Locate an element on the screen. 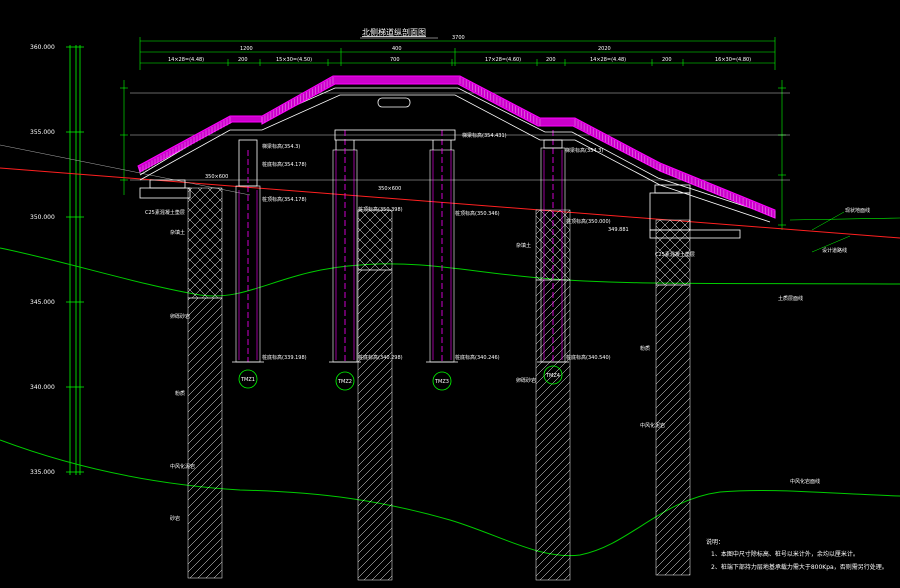 The width and height of the screenshot is (900, 588). pile-1-top-label: 桩顶标高(354.178) is located at coordinates (284, 199).